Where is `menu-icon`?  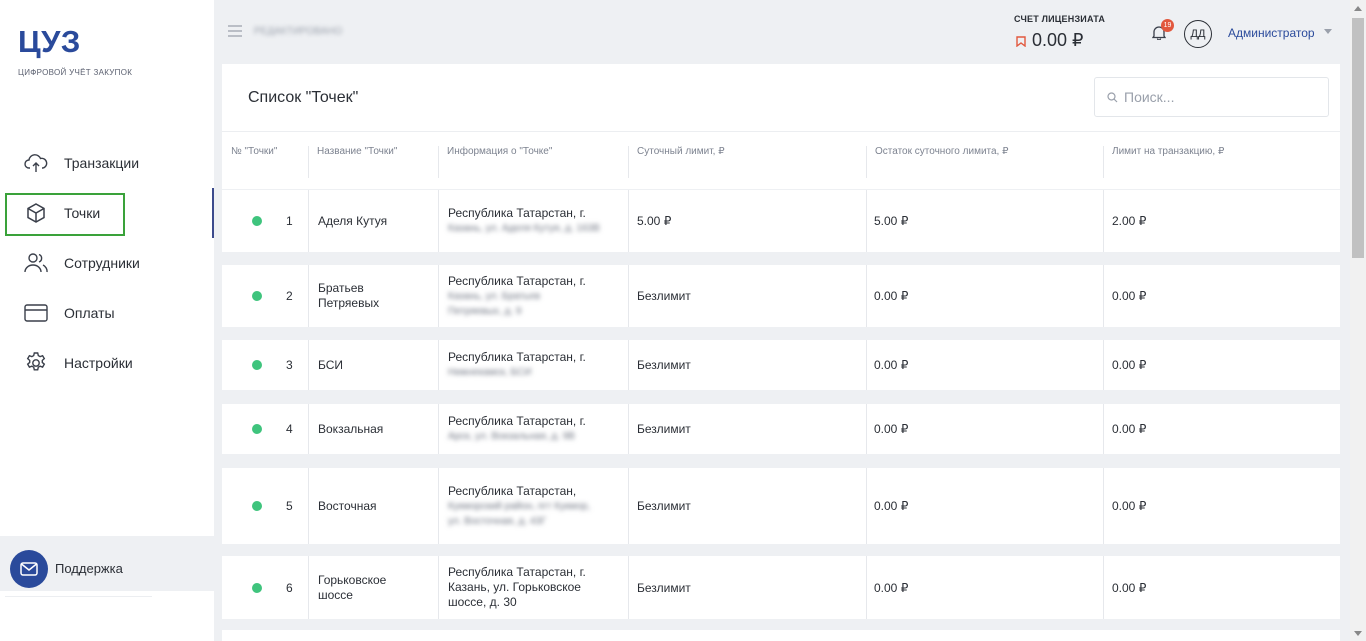
menu-icon is located at coordinates (235, 31).